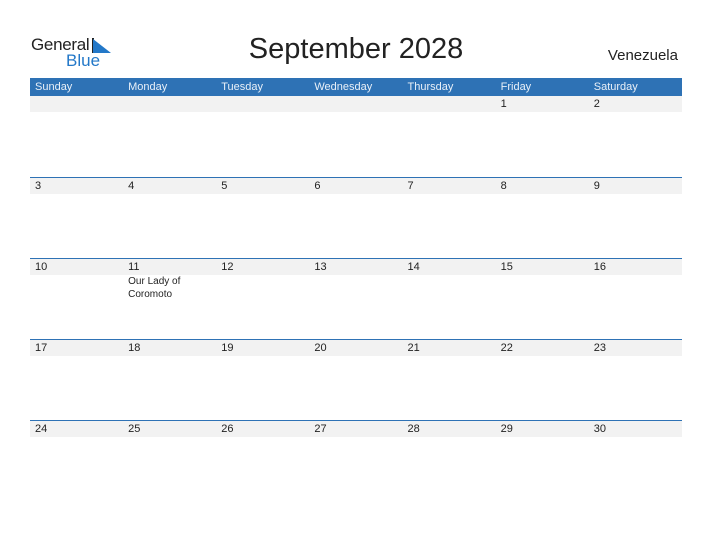  Describe the element at coordinates (635, 218) in the screenshot. I see `day-cell: 9` at that location.